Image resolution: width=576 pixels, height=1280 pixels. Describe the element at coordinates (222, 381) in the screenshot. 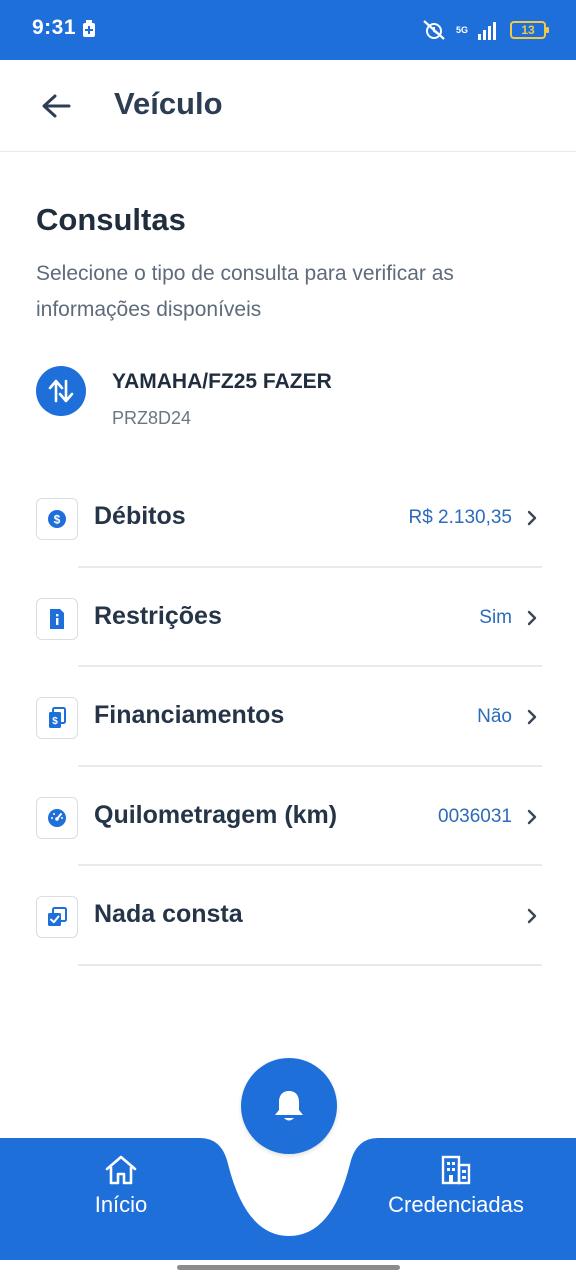

I see `vehicle-name: YAMAHA/FZ25 FAZER` at that location.